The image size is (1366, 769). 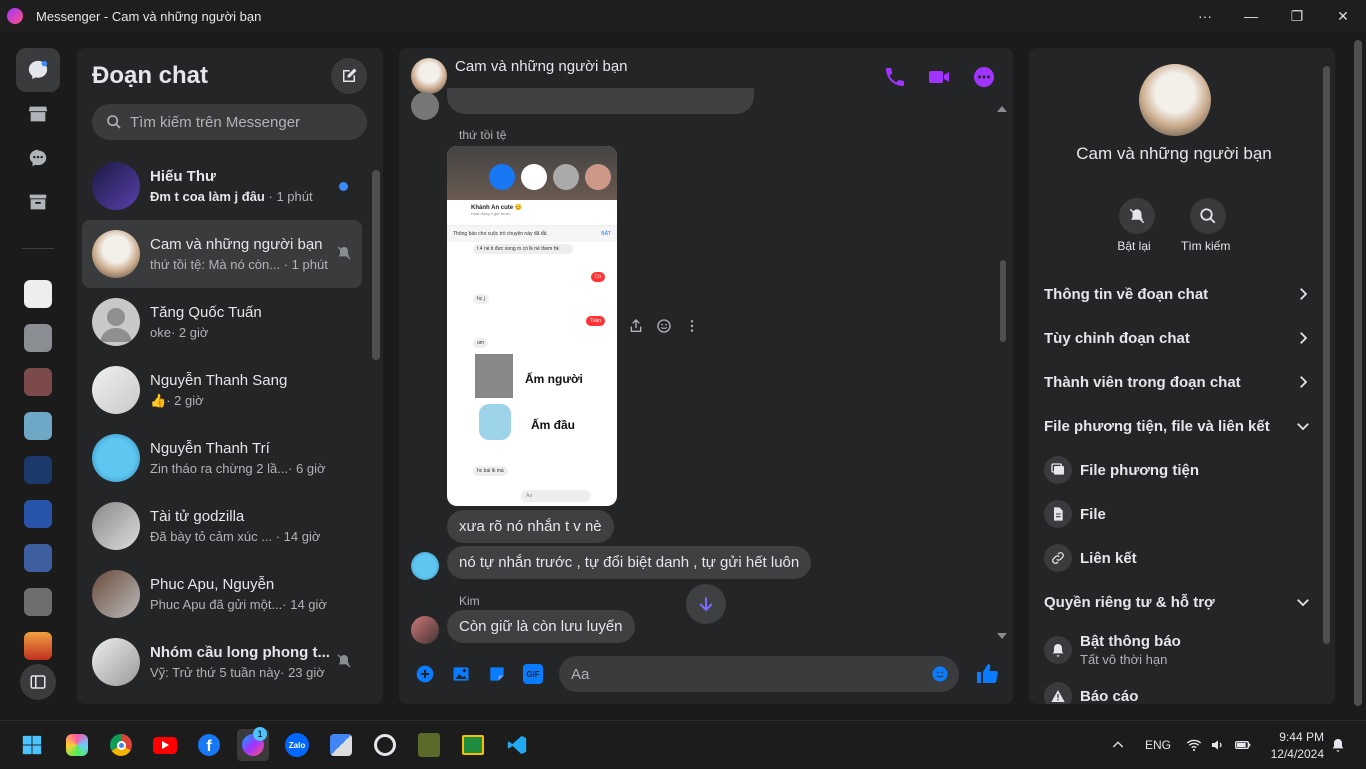 I want to click on chat-info-row: Thông tin về đoạn chat, so click(x=1176, y=294).